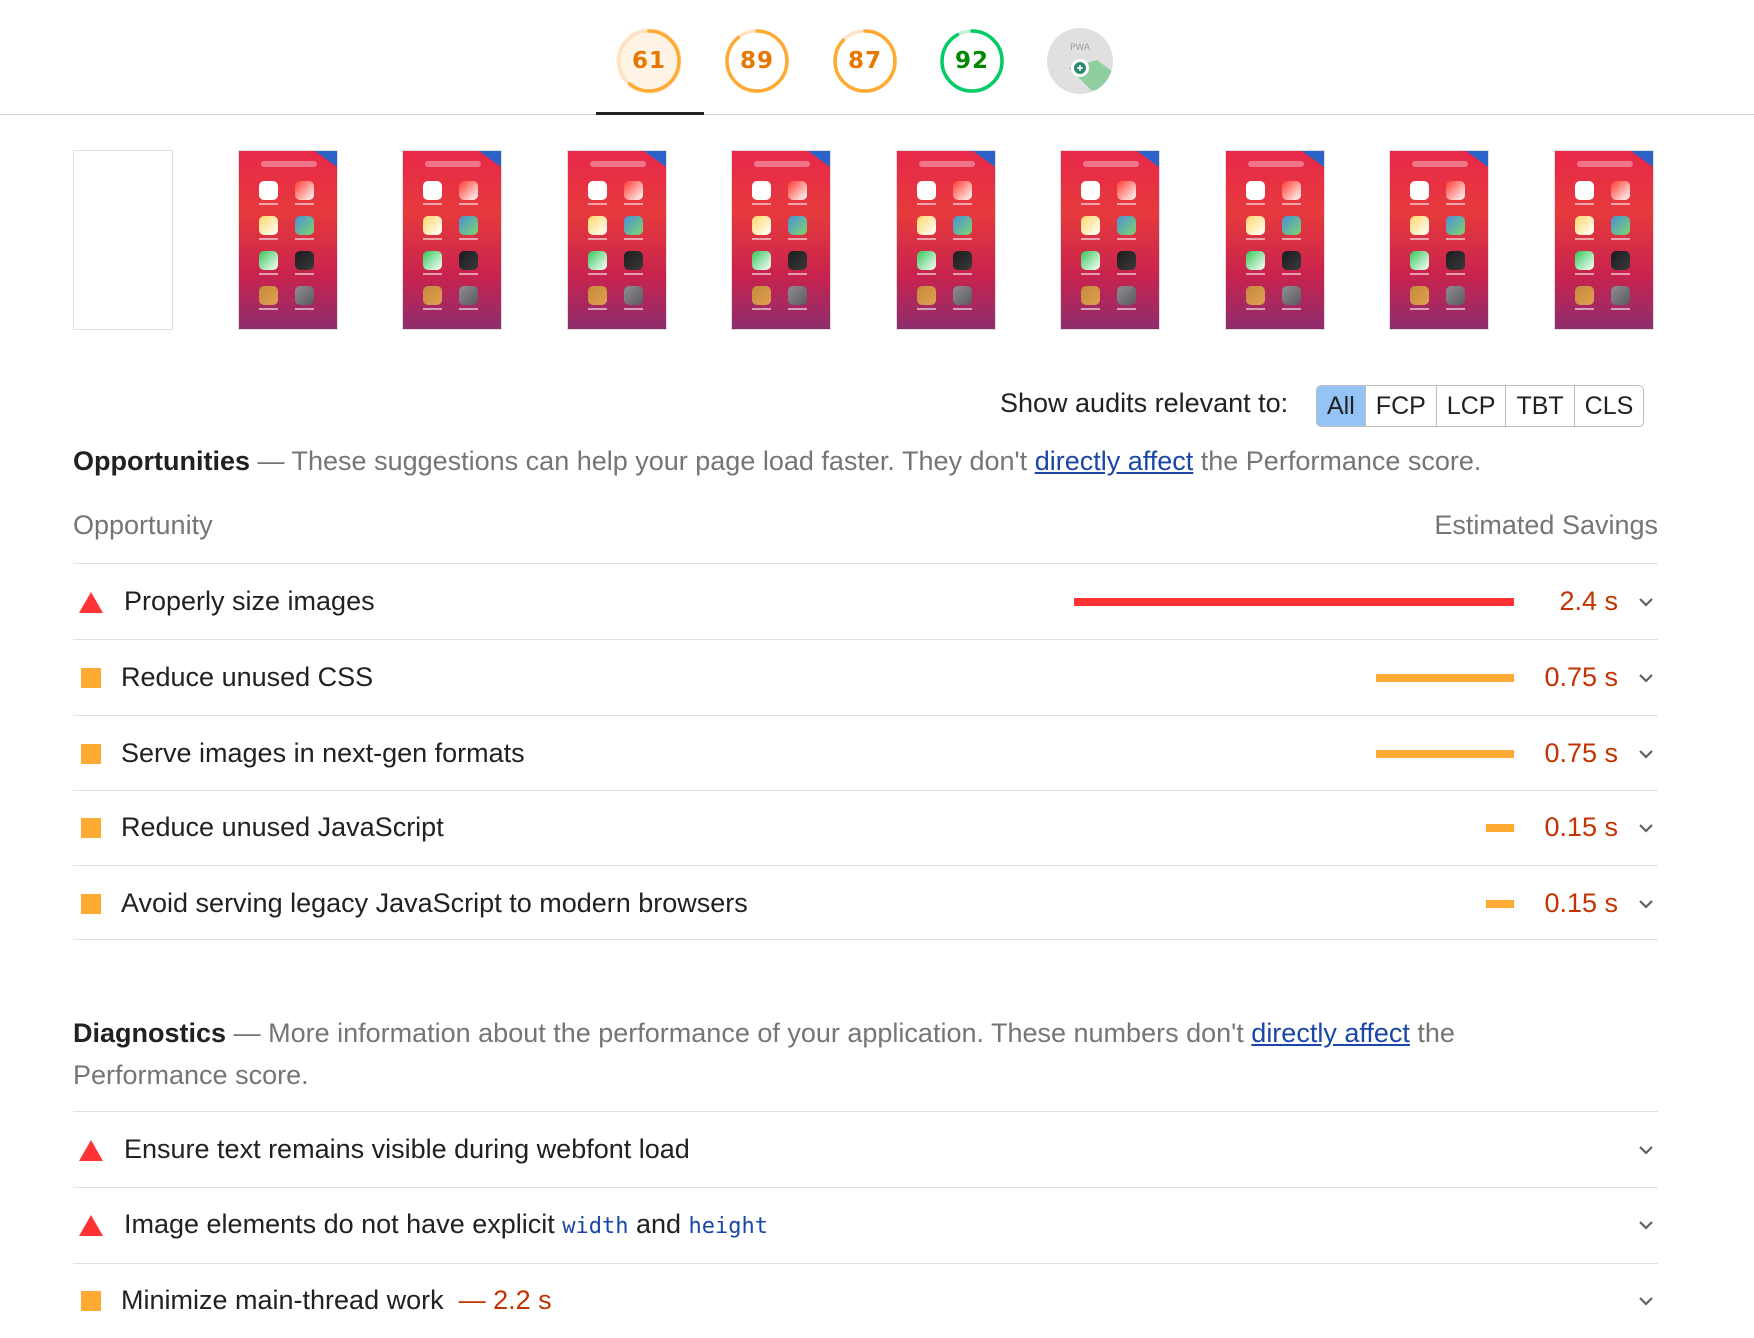 This screenshot has width=1754, height=1338. Describe the element at coordinates (1609, 406) in the screenshot. I see `filter-cls-button: CLS` at that location.